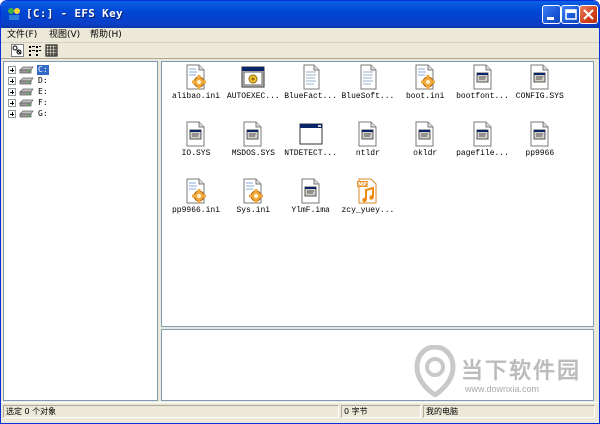 This screenshot has width=600, height=424. I want to click on mp3-file-icon: MP3, so click(368, 191).